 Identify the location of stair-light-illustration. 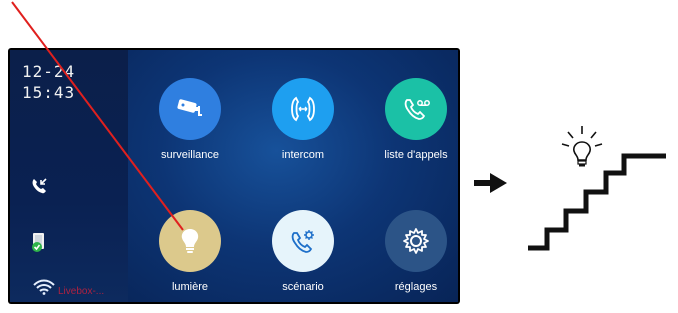
(597, 188).